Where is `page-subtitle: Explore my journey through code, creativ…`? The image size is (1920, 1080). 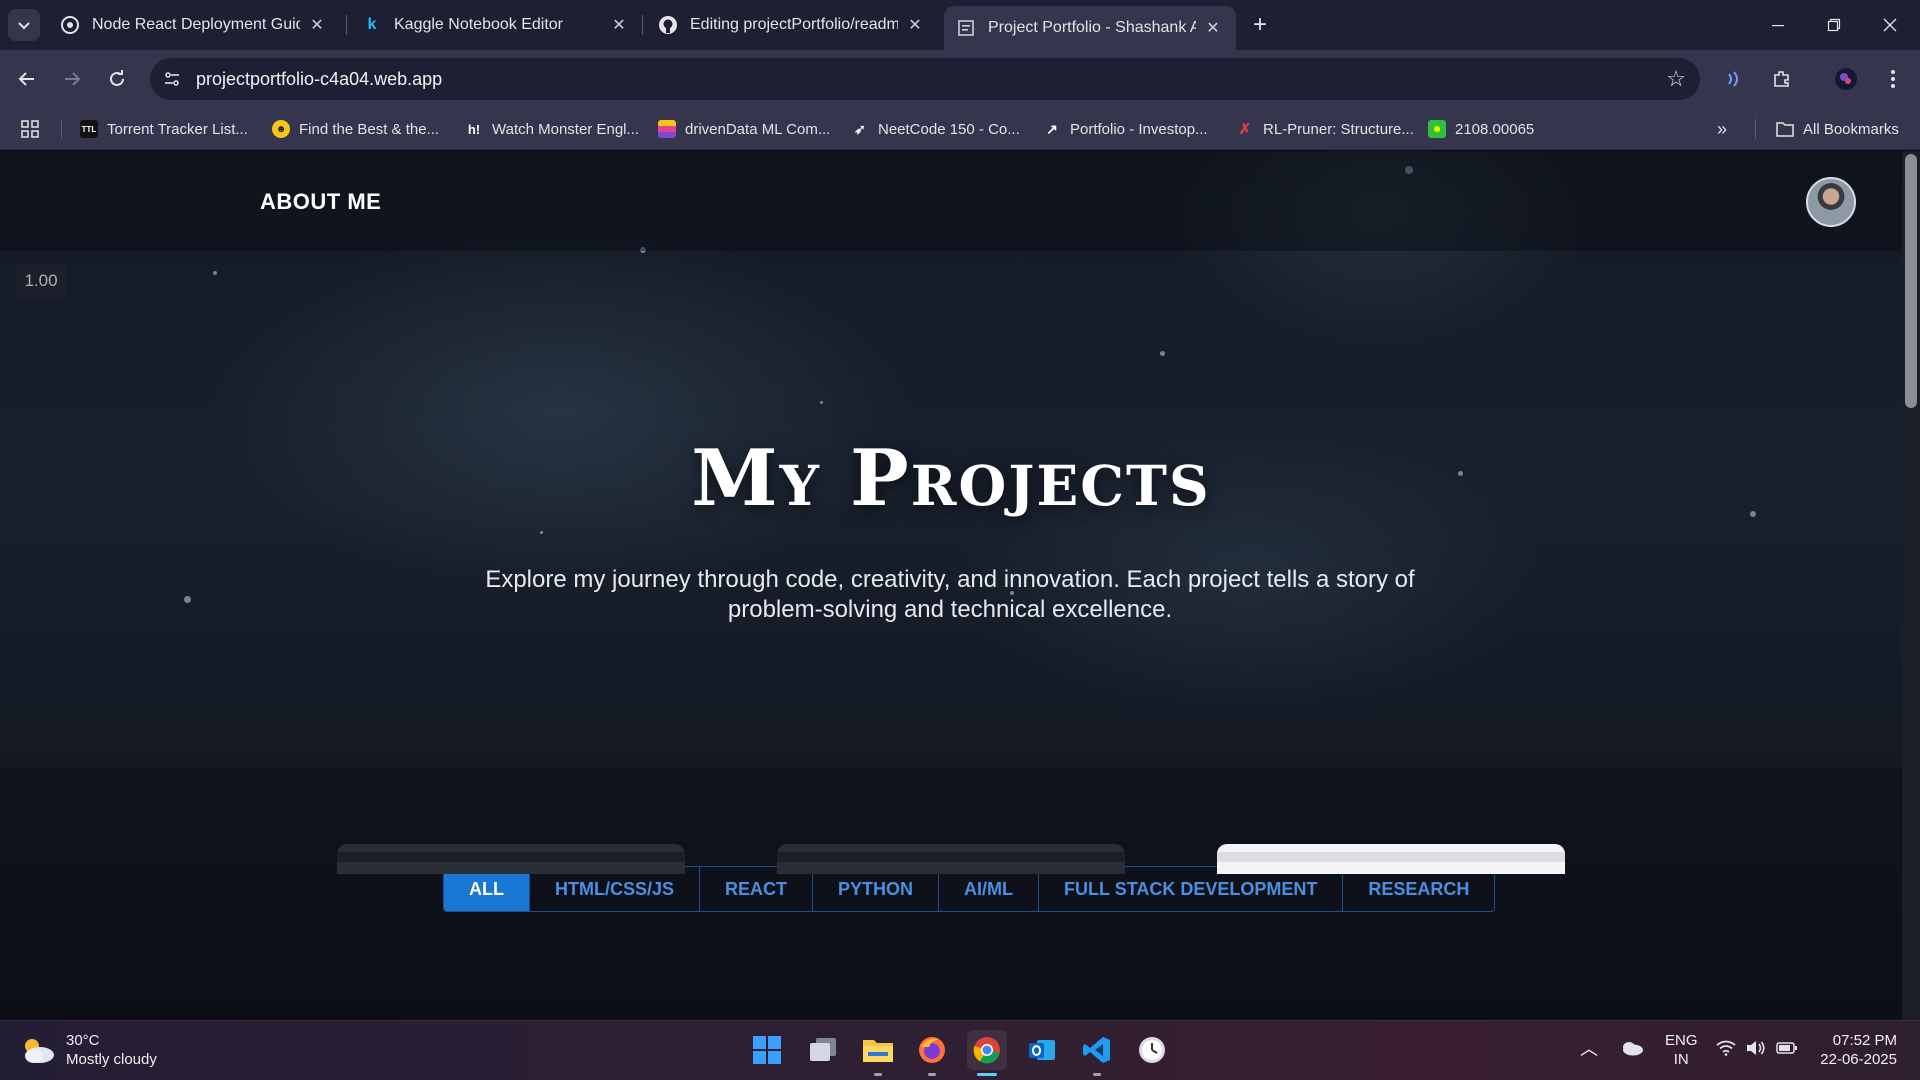 page-subtitle: Explore my journey through code, creativ… is located at coordinates (950, 594).